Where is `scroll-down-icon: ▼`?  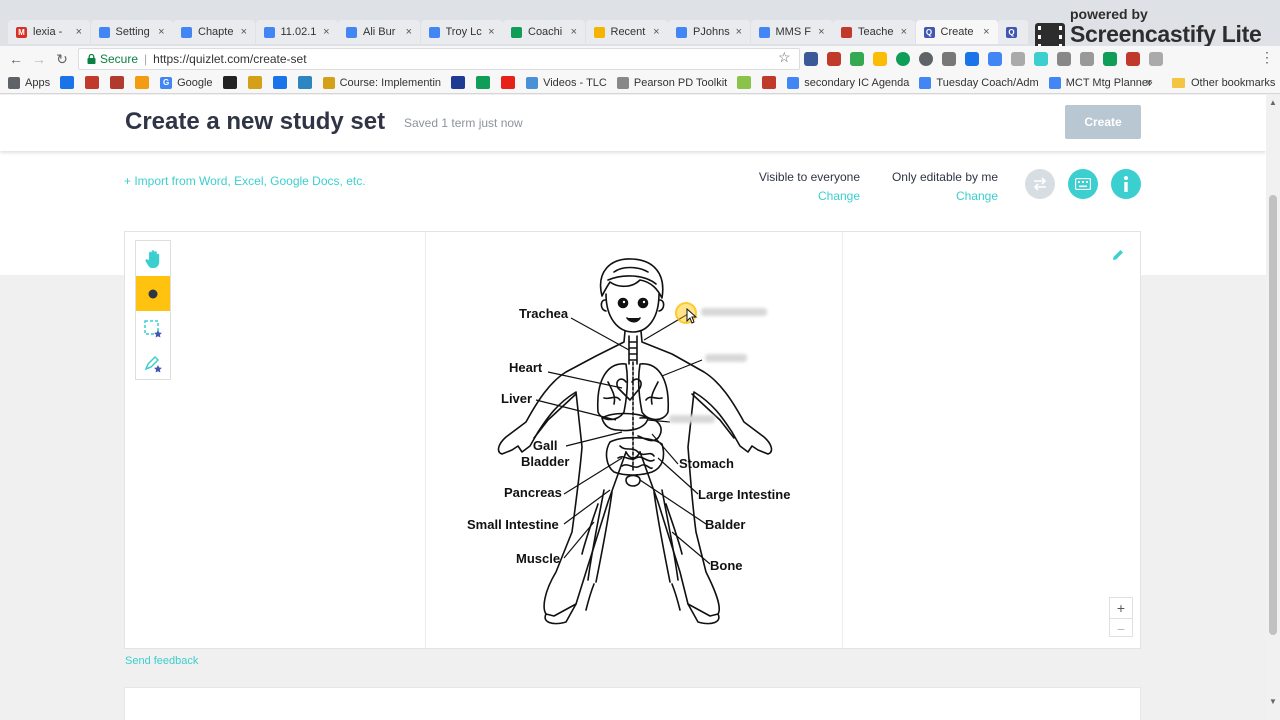
scroll-down-icon: ▼ is located at coordinates (1273, 701).